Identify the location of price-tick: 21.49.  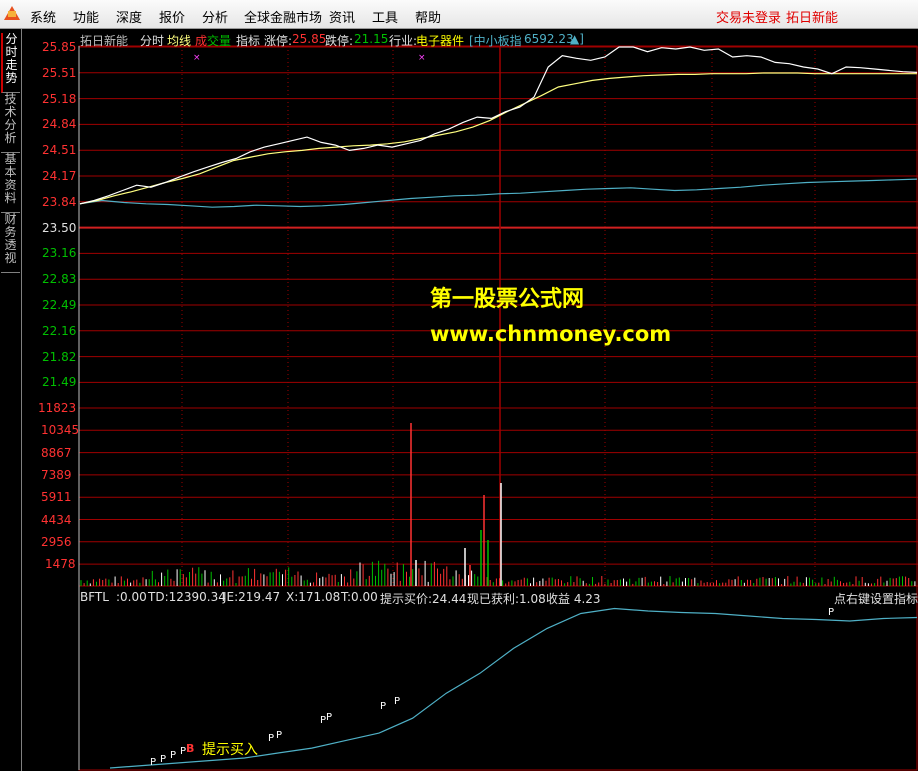
(59, 382).